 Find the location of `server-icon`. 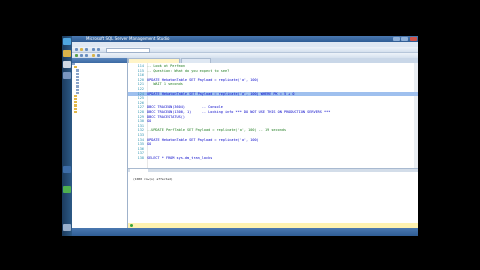

server-icon is located at coordinates (73, 64).